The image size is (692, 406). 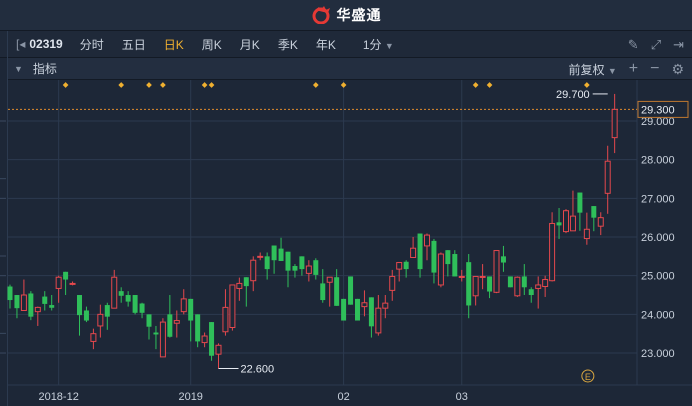 I want to click on x-tick-label: 03, so click(x=462, y=397).